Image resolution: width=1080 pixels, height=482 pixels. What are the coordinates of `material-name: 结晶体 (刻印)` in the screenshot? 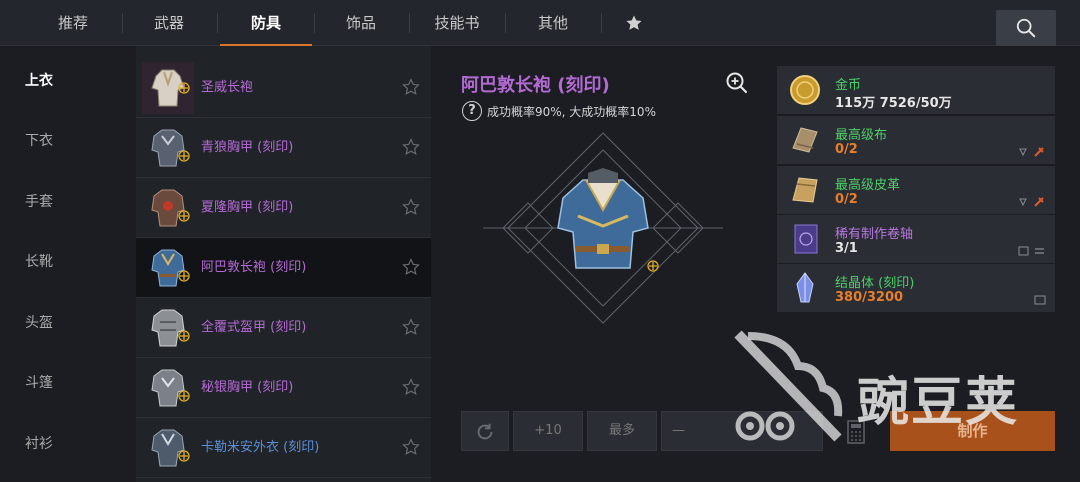 It's located at (875, 283).